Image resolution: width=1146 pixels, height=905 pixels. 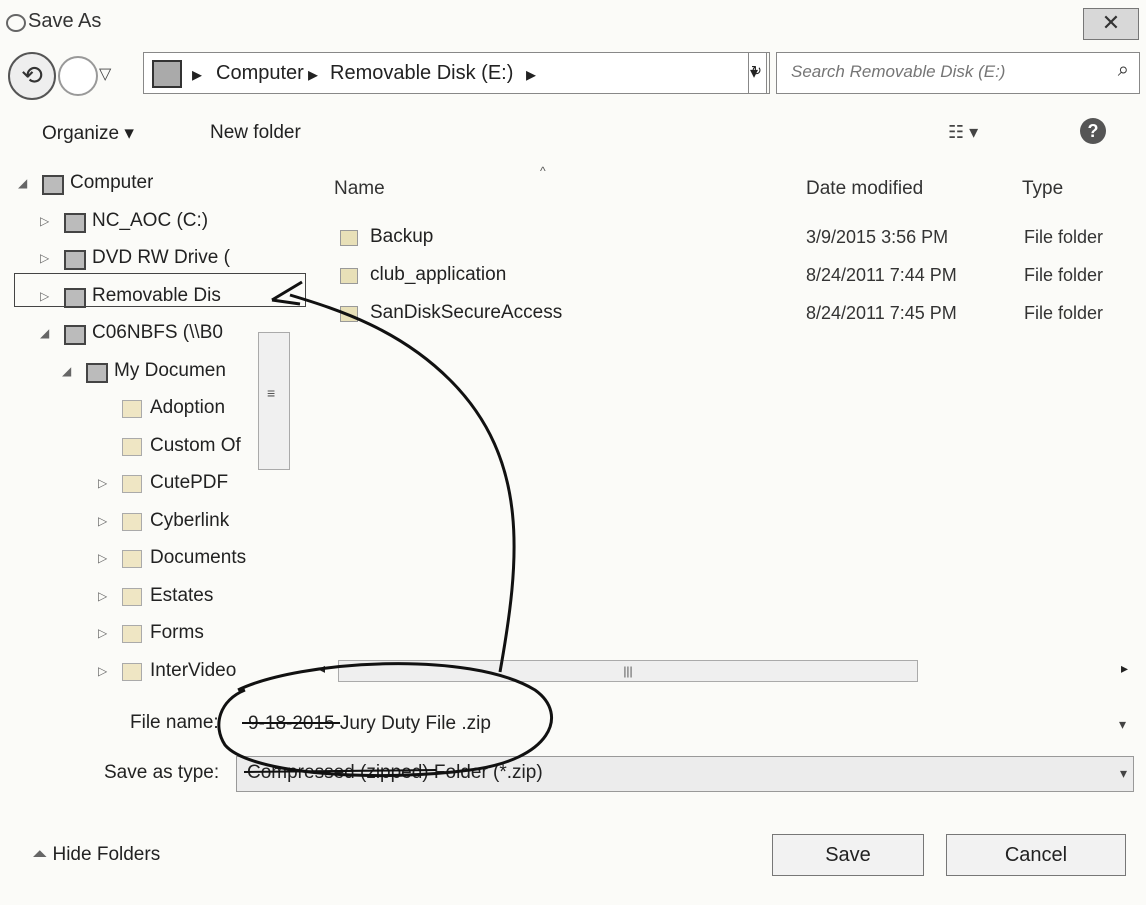 I want to click on computer-icon, so click(x=53, y=185).